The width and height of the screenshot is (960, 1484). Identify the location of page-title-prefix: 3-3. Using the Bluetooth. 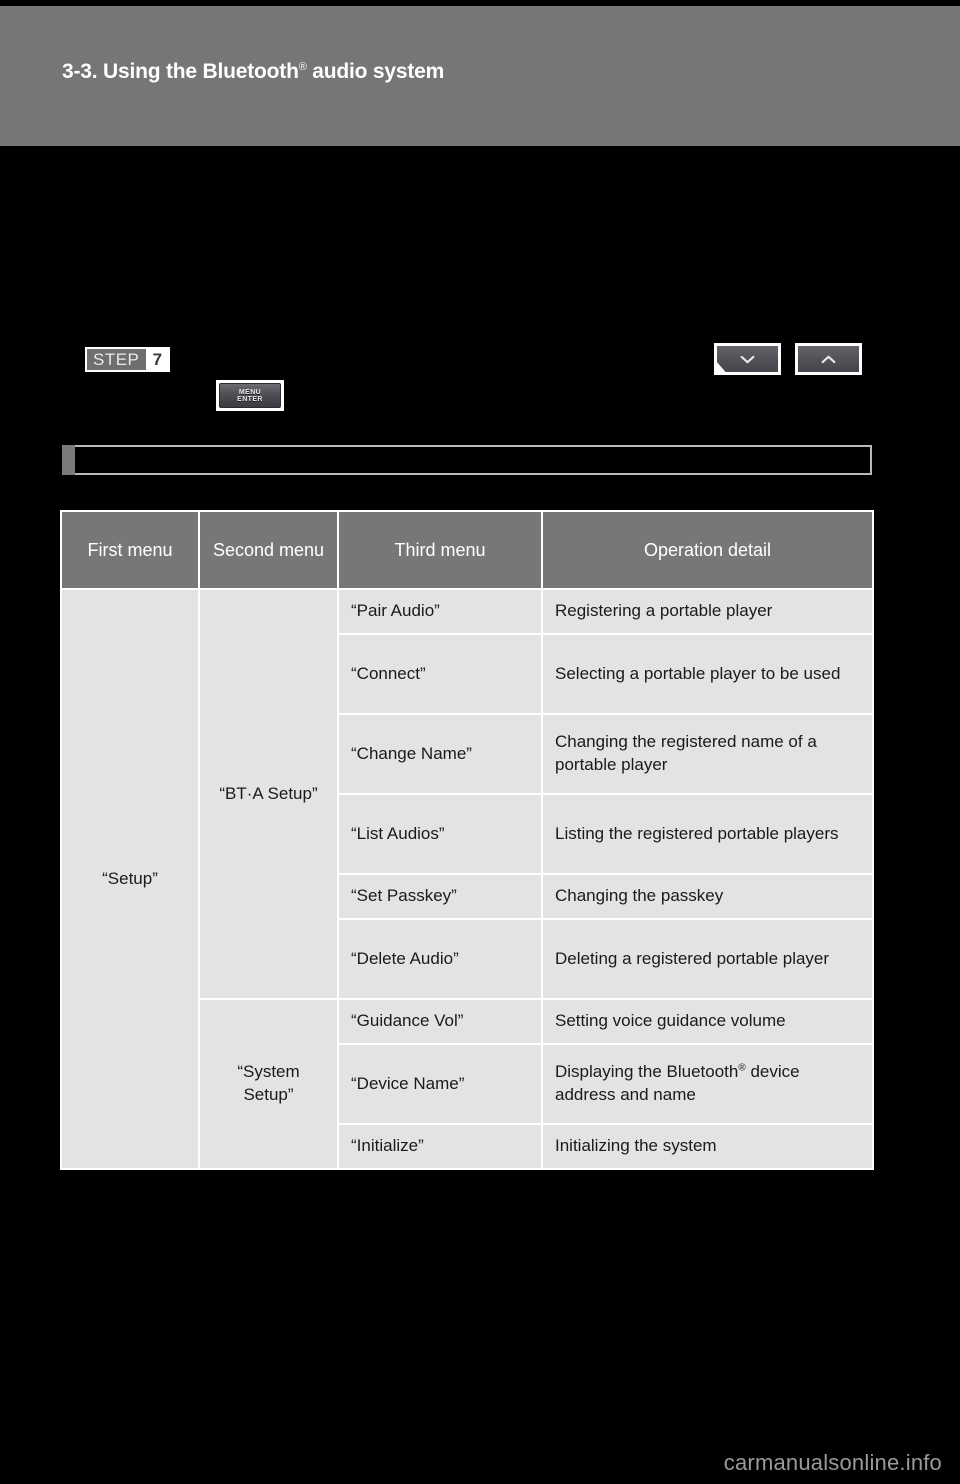
(180, 71).